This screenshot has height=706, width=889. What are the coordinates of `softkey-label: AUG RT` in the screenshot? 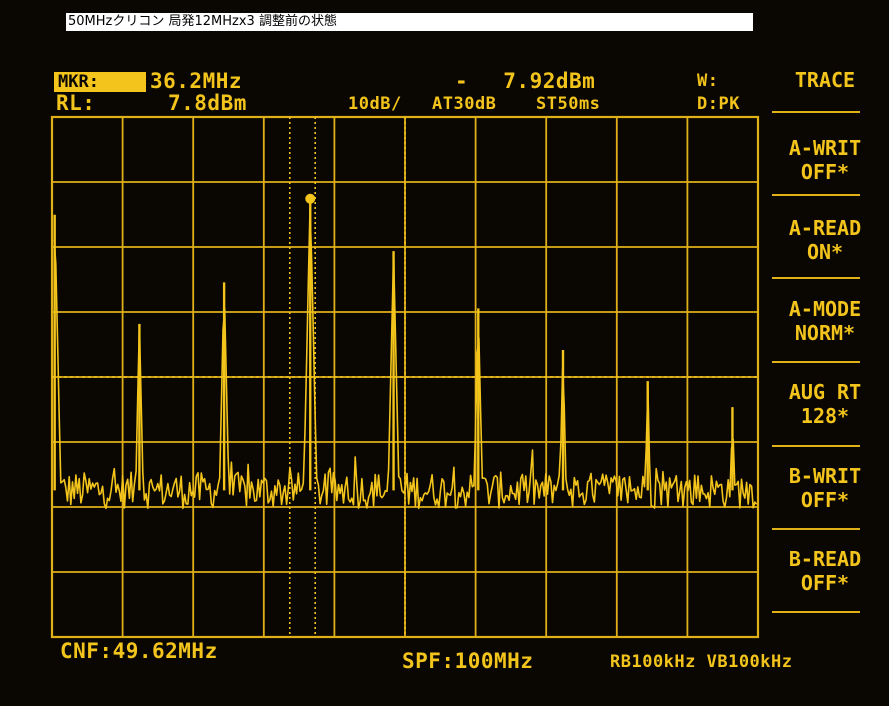 It's located at (825, 392).